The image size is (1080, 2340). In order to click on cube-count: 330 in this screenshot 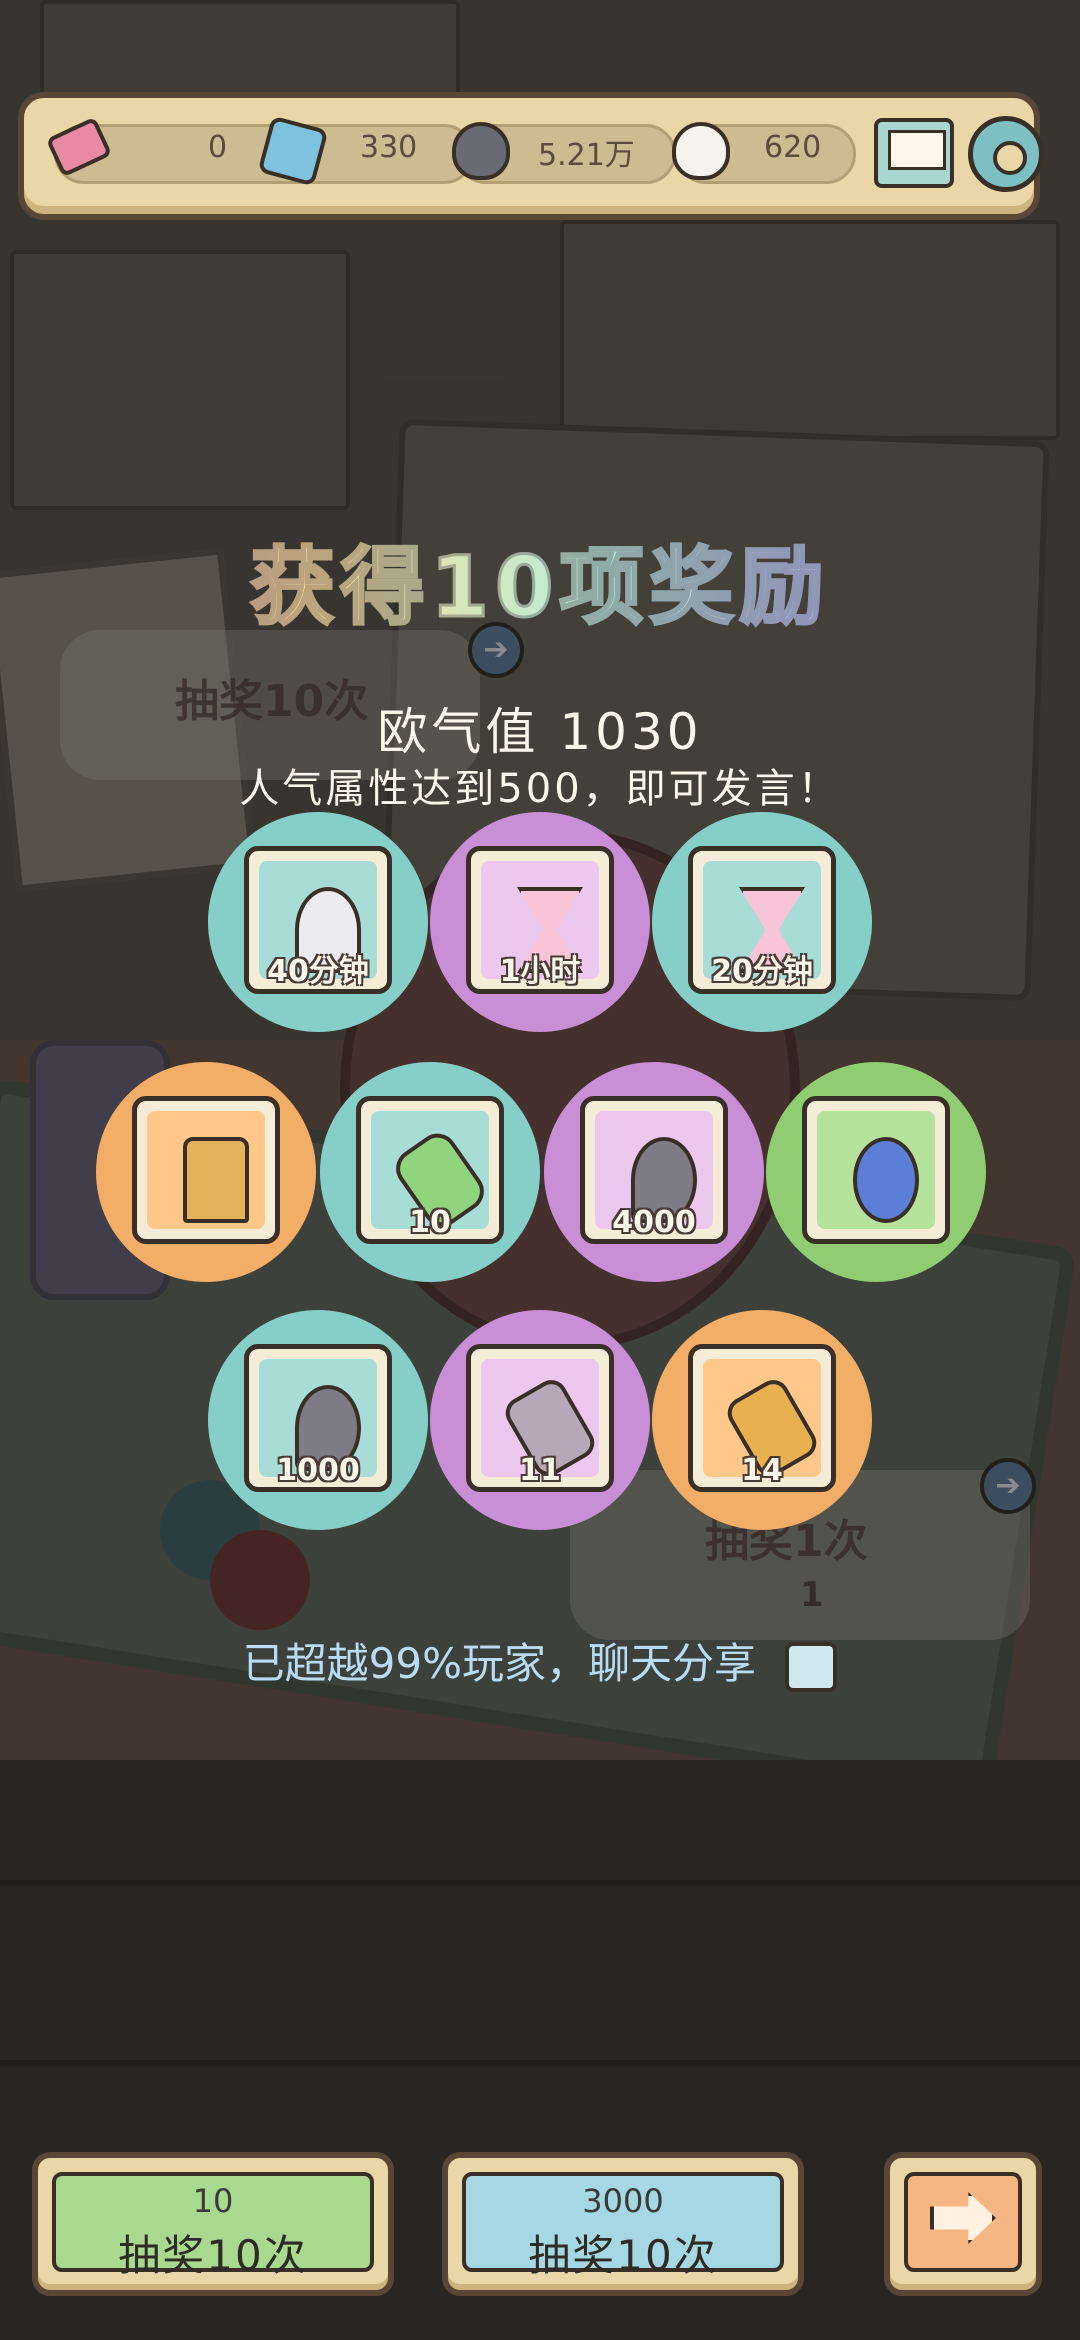, I will do `click(389, 147)`.